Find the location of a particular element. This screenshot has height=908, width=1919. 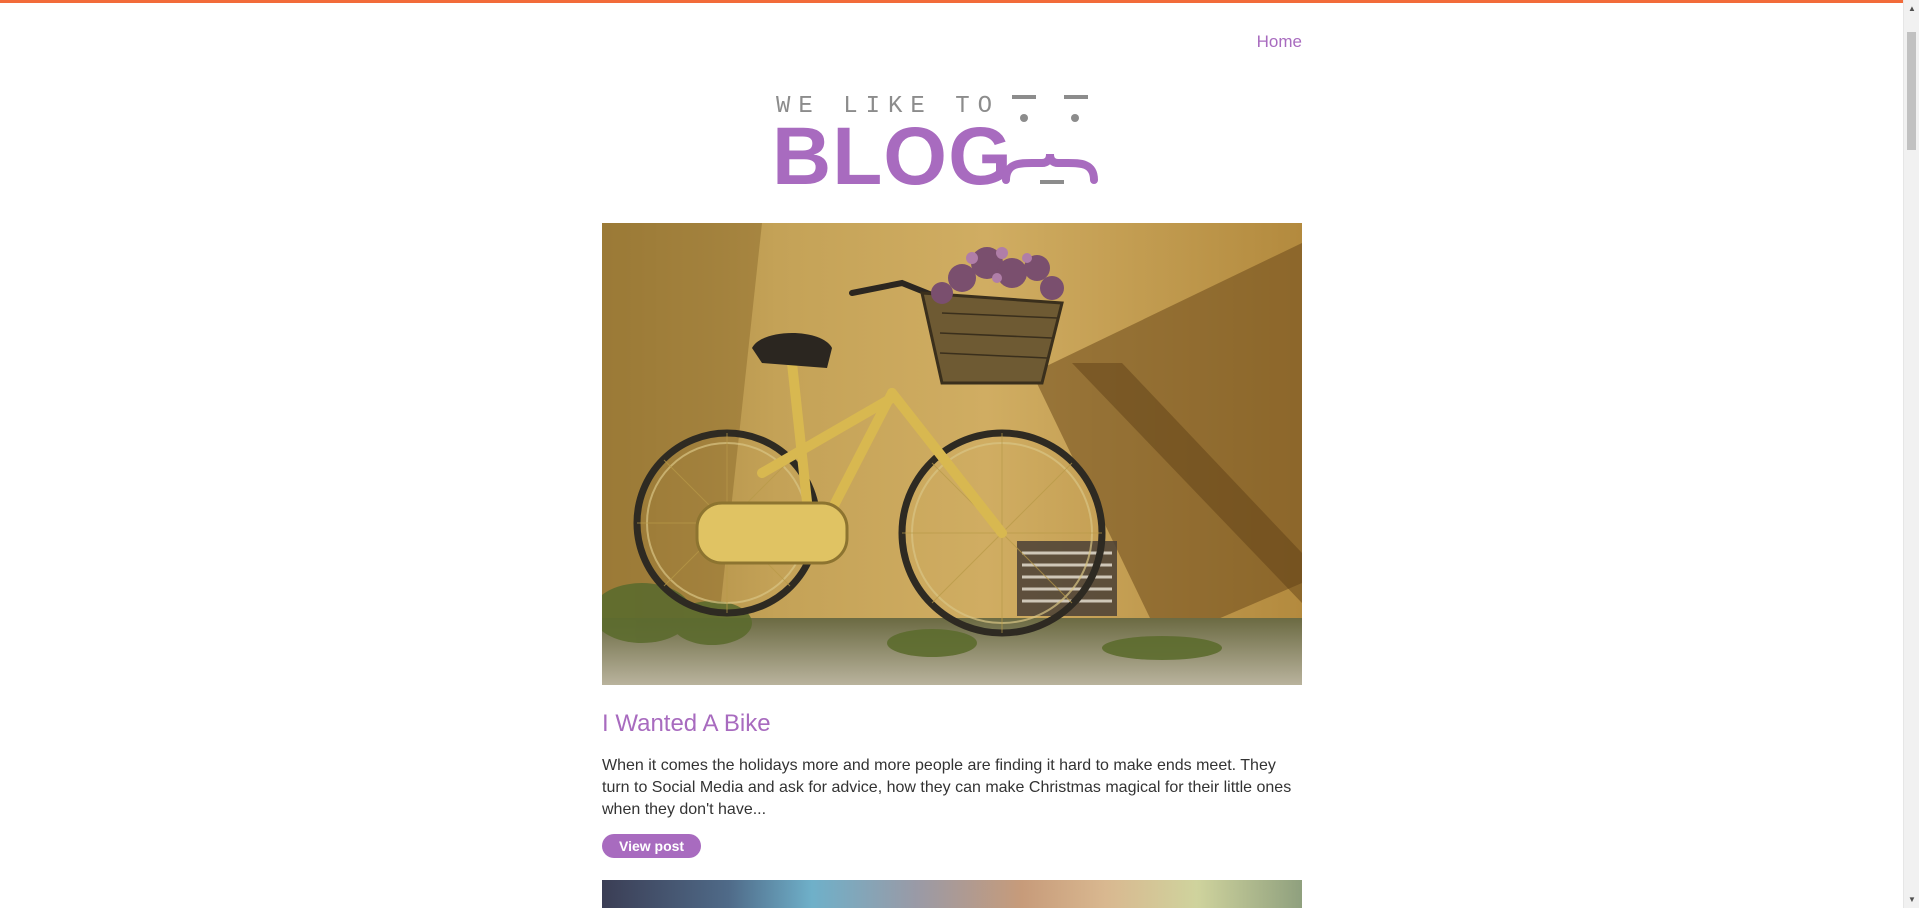

view-post-button: View post is located at coordinates (652, 845).